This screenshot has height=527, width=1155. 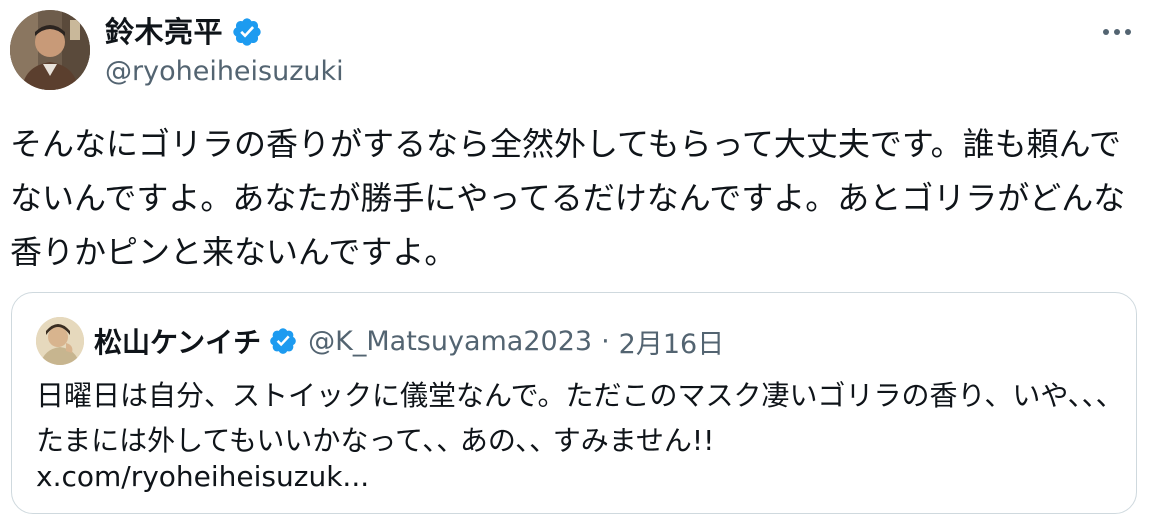 I want to click on quoted-author-avatar-image, so click(x=60, y=341).